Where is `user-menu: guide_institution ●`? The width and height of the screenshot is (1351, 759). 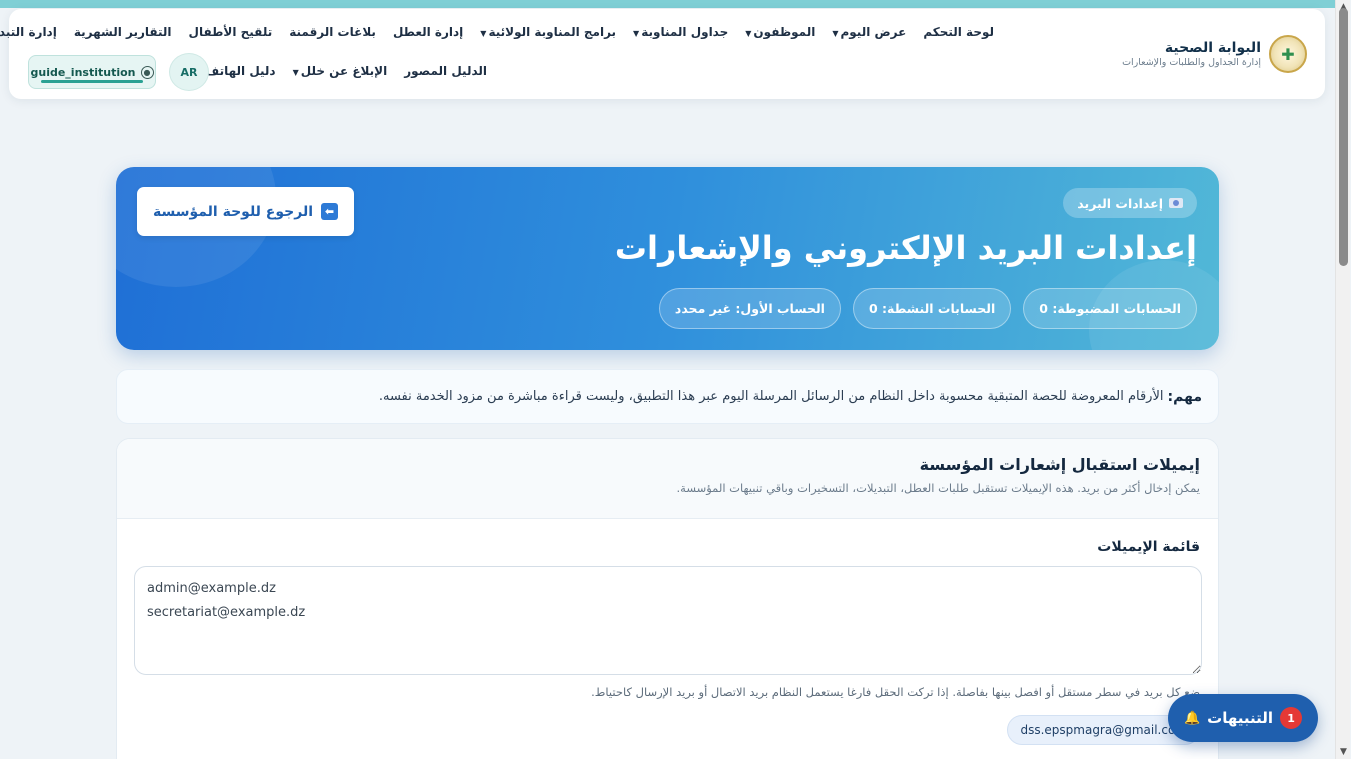 user-menu: guide_institution ● is located at coordinates (93, 72).